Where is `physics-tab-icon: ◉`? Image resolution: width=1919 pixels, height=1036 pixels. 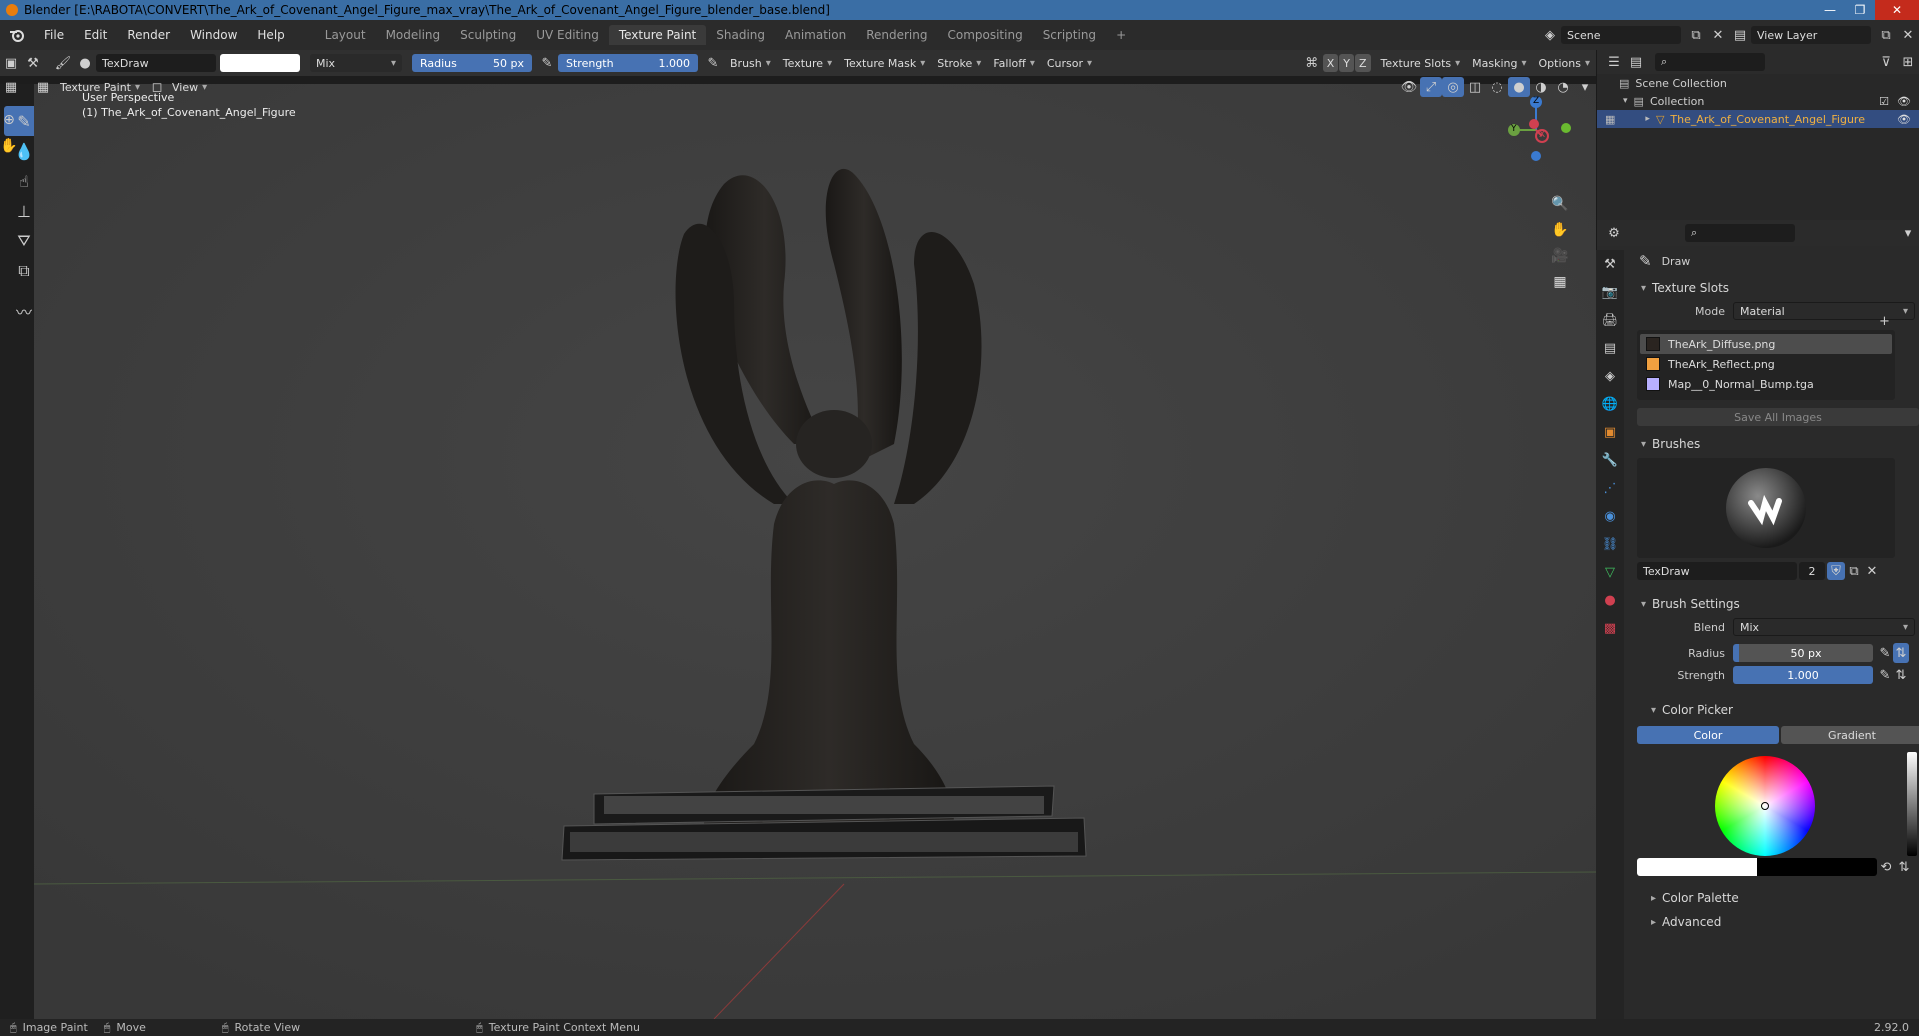 physics-tab-icon: ◉ is located at coordinates (1610, 516).